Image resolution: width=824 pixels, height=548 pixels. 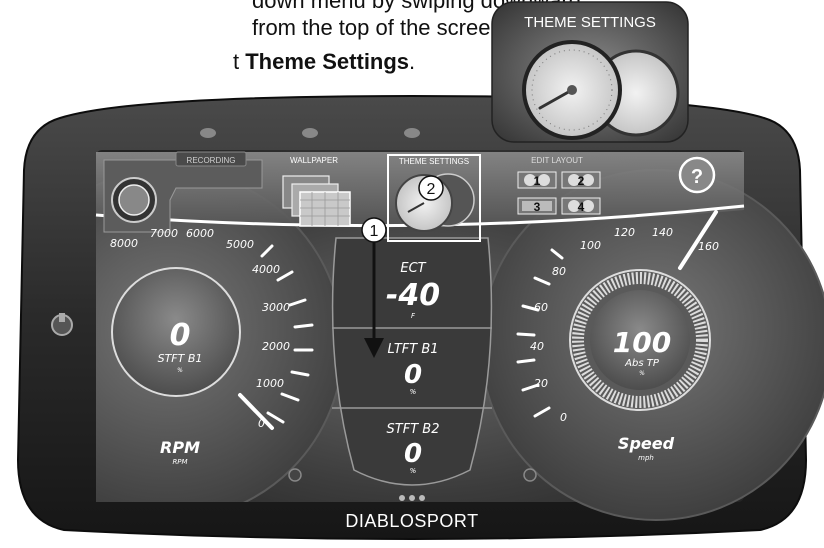 I want to click on ltft-b1-unit: %, so click(x=413, y=392).